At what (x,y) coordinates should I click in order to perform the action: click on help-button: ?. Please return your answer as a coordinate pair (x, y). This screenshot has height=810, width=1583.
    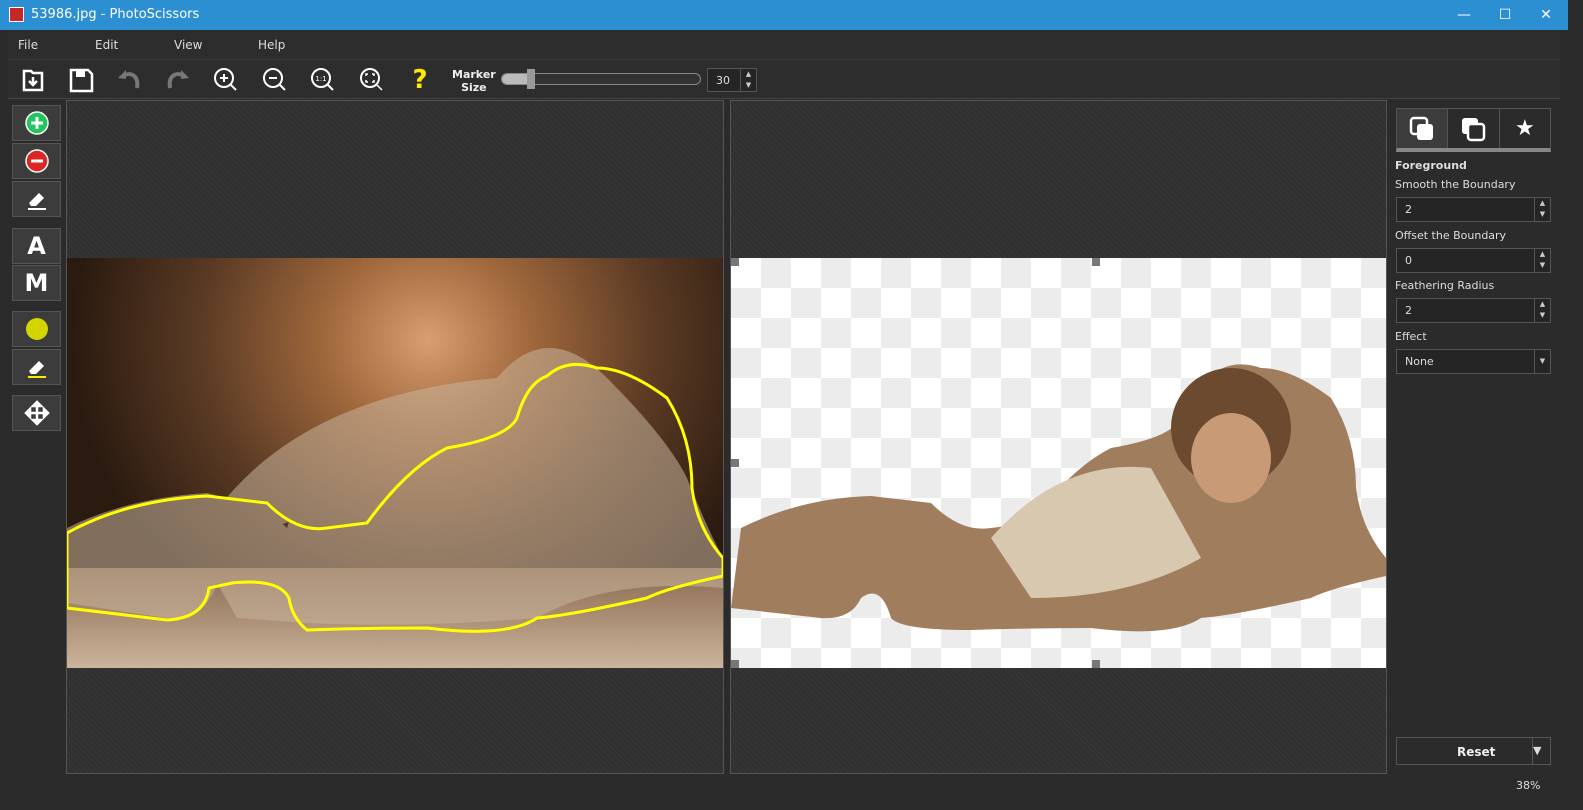
    Looking at the image, I should click on (420, 80).